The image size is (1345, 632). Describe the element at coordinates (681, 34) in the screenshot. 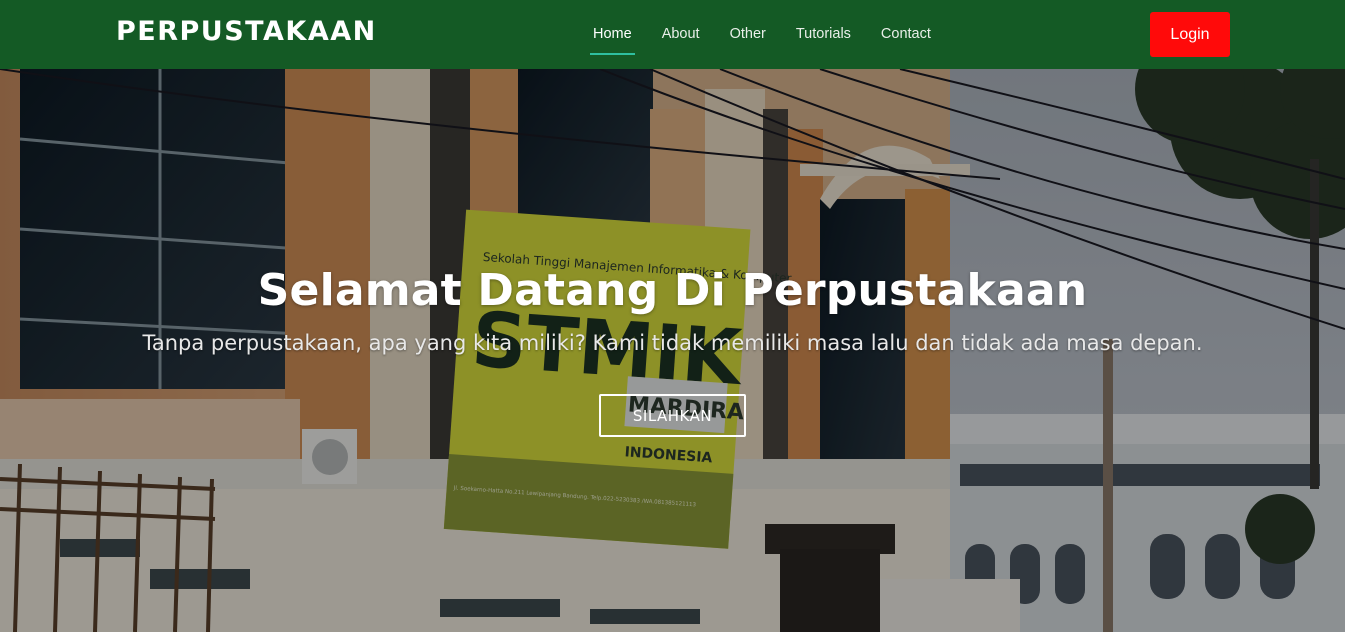

I see `nav-item-about: About` at that location.